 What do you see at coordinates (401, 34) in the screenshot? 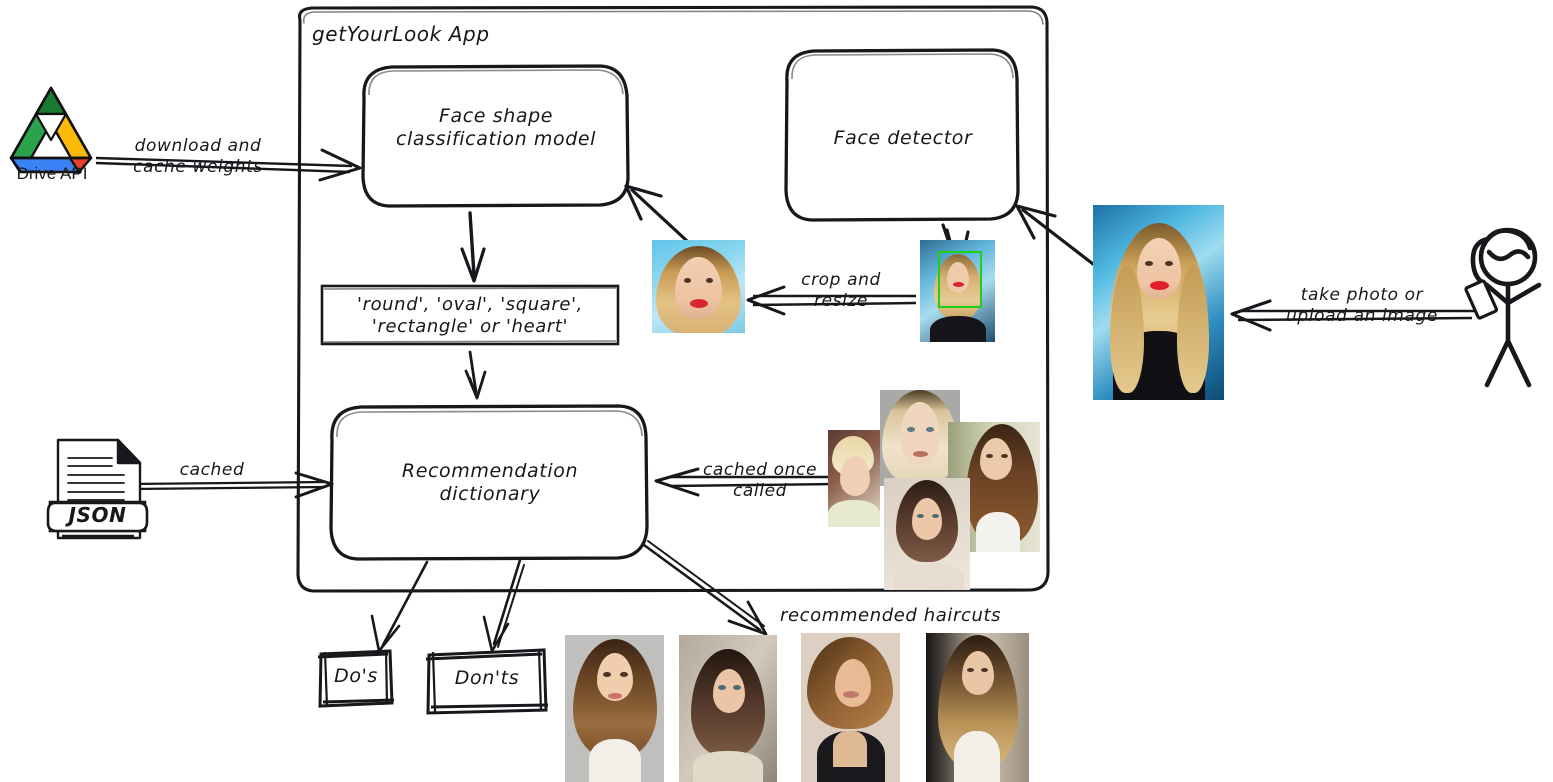
I see `app-container-title: getYourLook App` at bounding box center [401, 34].